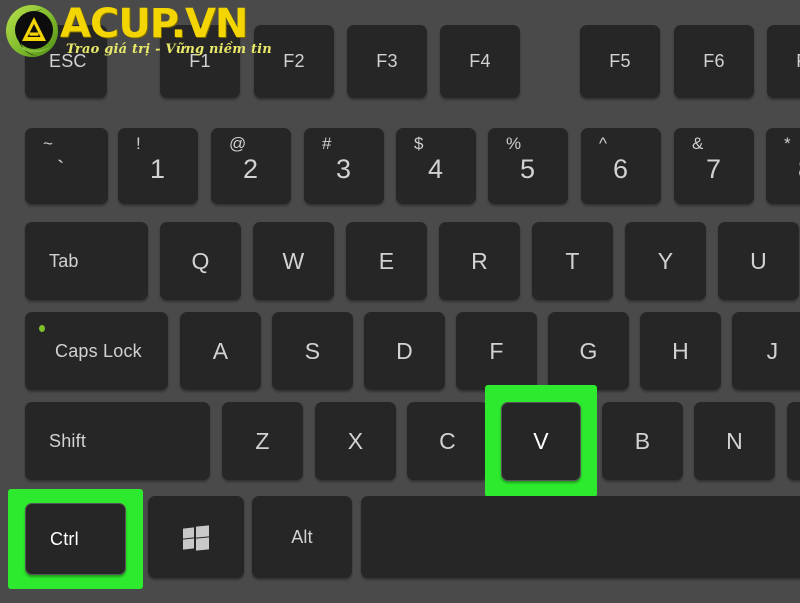 This screenshot has height=603, width=800. I want to click on key-n-label: N, so click(734, 440).